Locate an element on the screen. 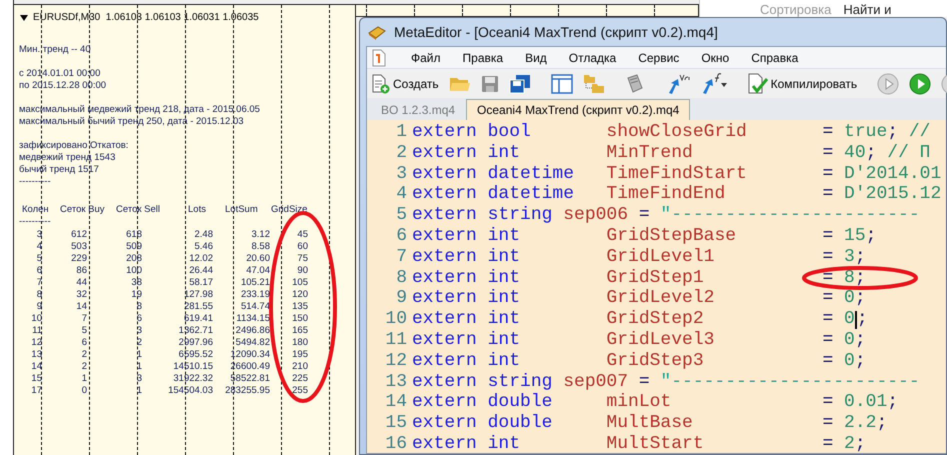  menu-item: Сервис is located at coordinates (658, 57).